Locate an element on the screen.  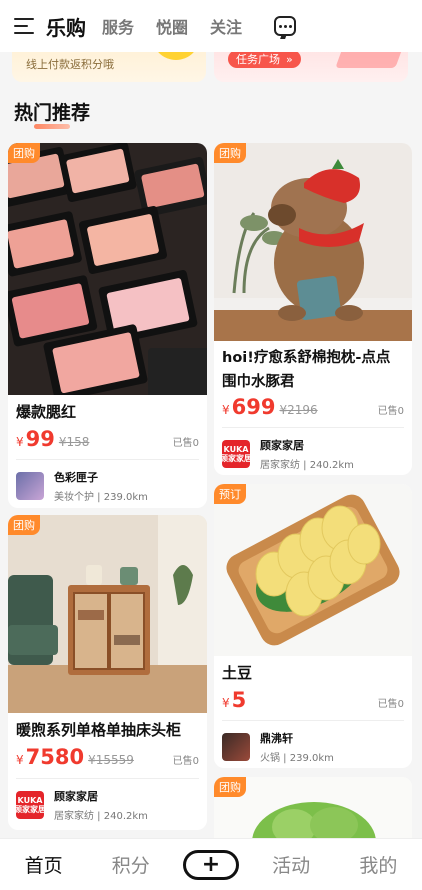
product-title: hoi!疗愈系舒棉抱枕-点点 围巾水豚君 is located at coordinates (306, 370).